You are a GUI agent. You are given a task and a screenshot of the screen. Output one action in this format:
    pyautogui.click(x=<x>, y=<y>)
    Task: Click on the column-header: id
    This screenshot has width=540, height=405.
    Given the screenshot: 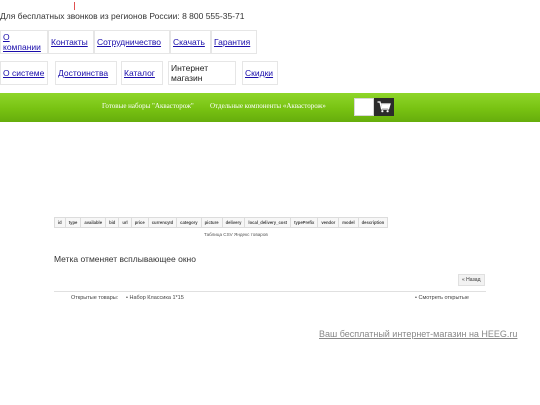 What is the action you would take?
    pyautogui.click(x=60, y=222)
    